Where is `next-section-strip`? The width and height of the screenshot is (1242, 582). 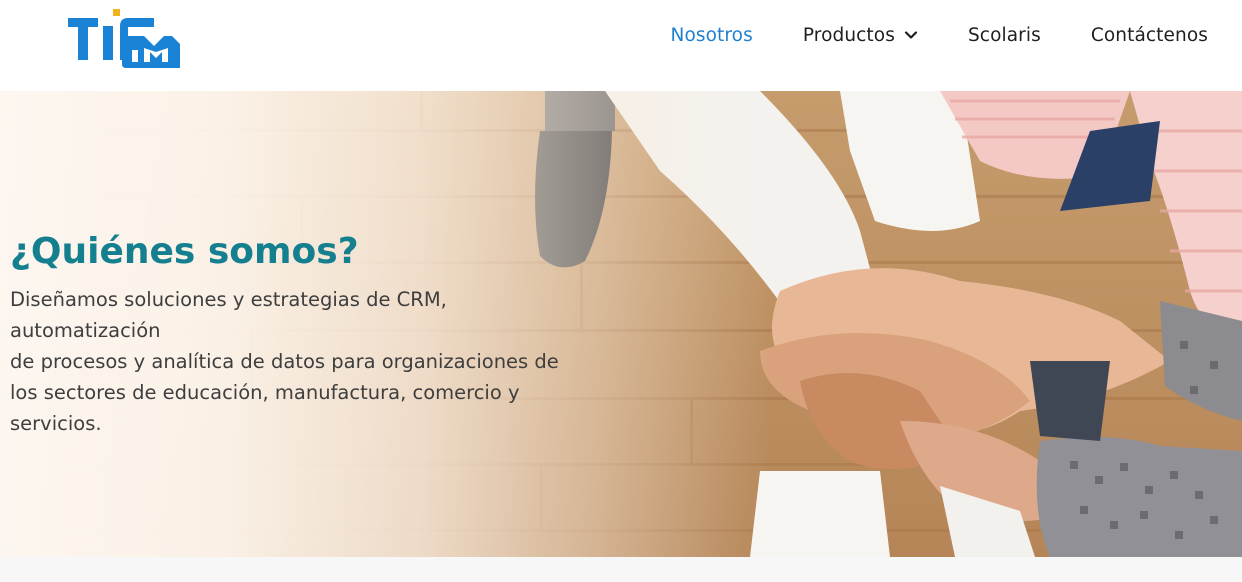
next-section-strip is located at coordinates (621, 569).